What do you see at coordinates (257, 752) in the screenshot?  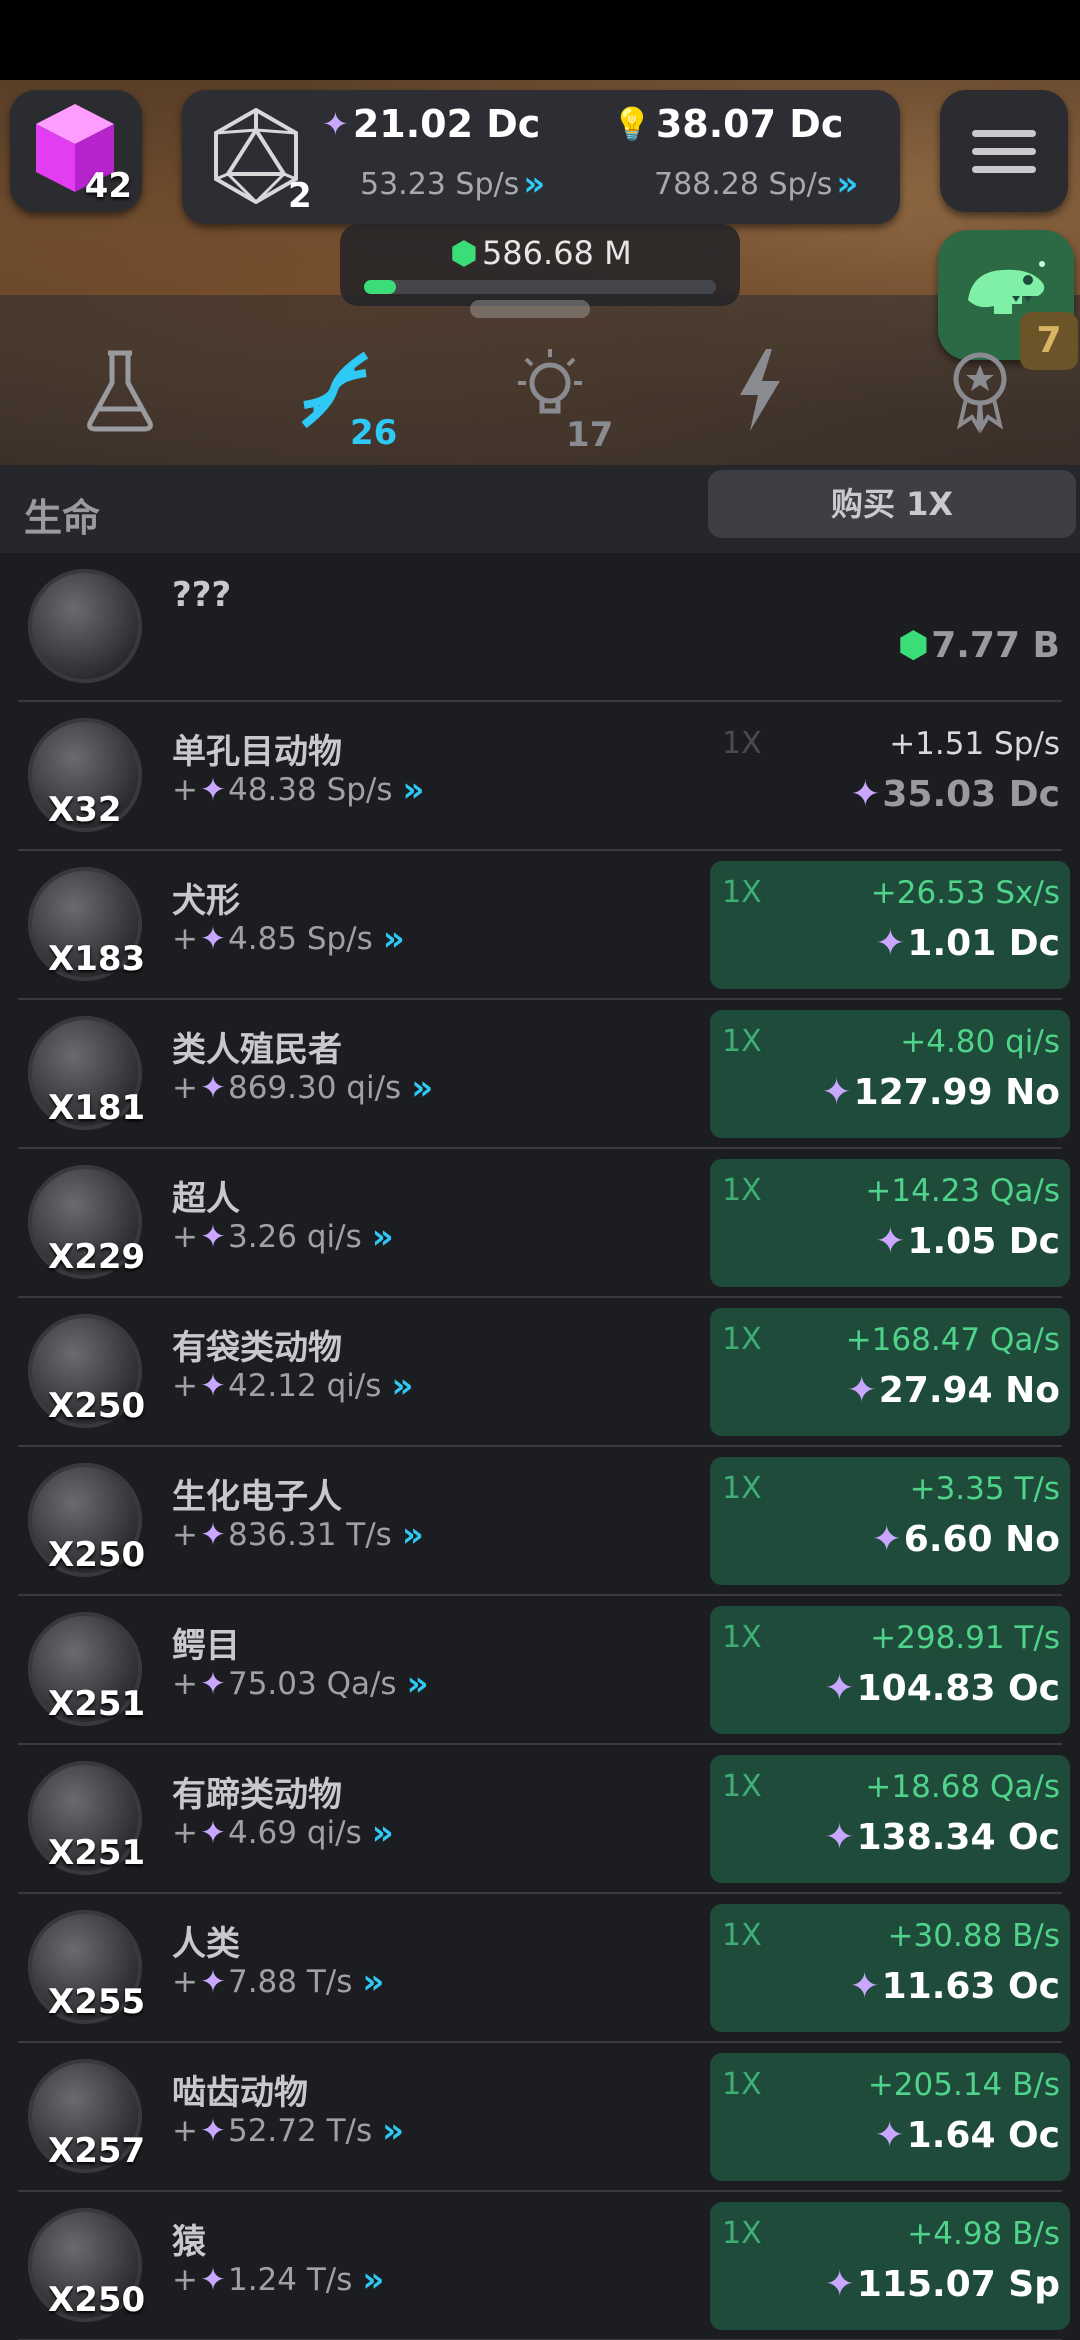 I see `creature-name: 单孔目动物` at bounding box center [257, 752].